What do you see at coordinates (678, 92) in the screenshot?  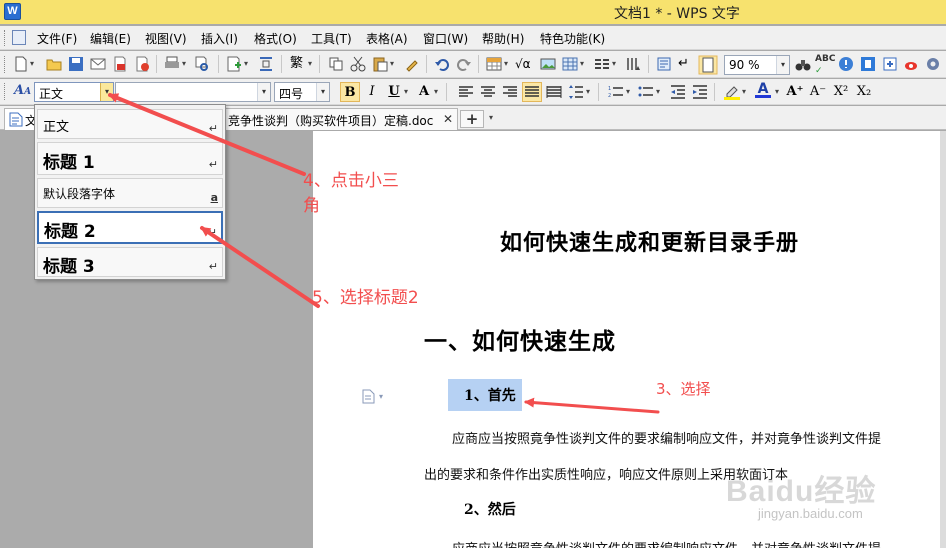 I see `decrease-indent-icon` at bounding box center [678, 92].